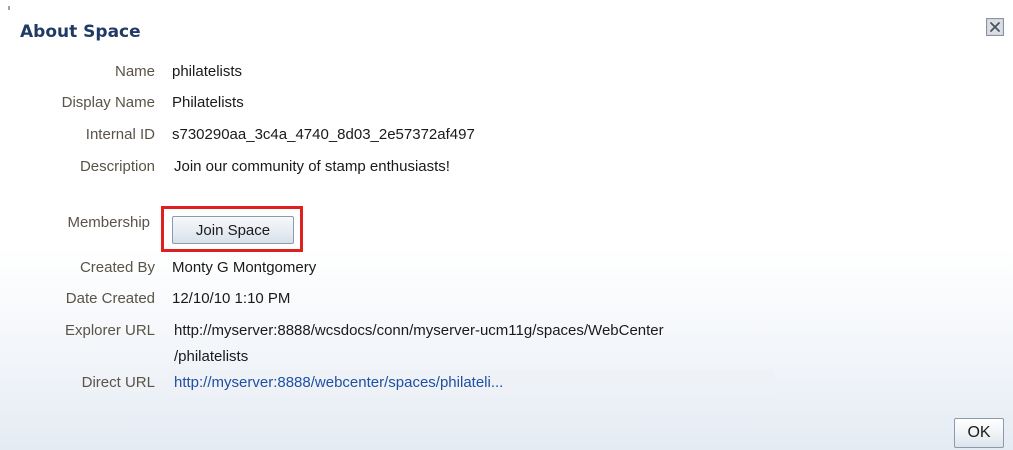  Describe the element at coordinates (506, 72) in the screenshot. I see `name-row: Name philatelists` at that location.